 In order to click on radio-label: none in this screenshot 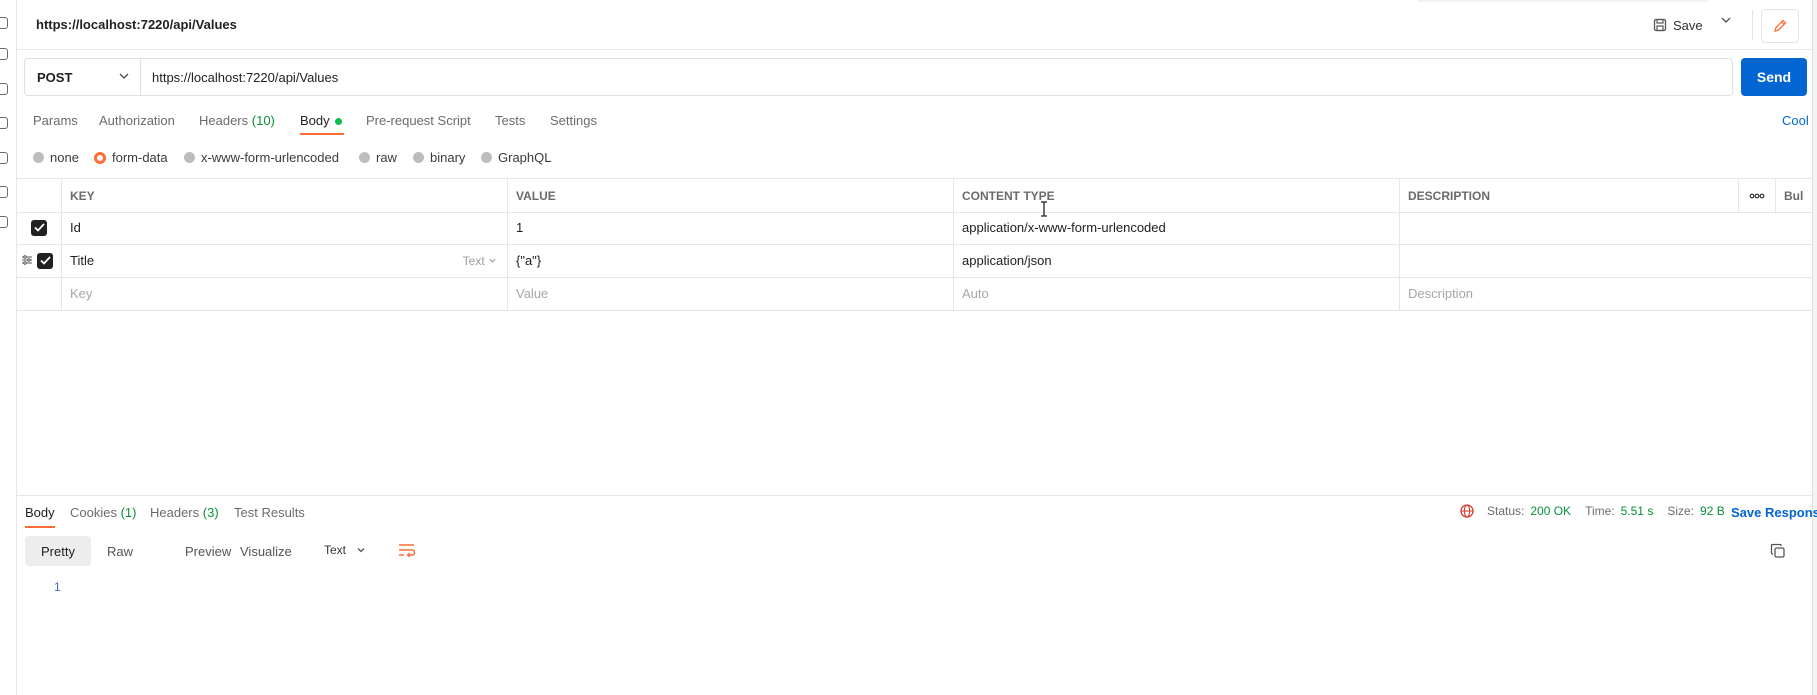, I will do `click(64, 157)`.